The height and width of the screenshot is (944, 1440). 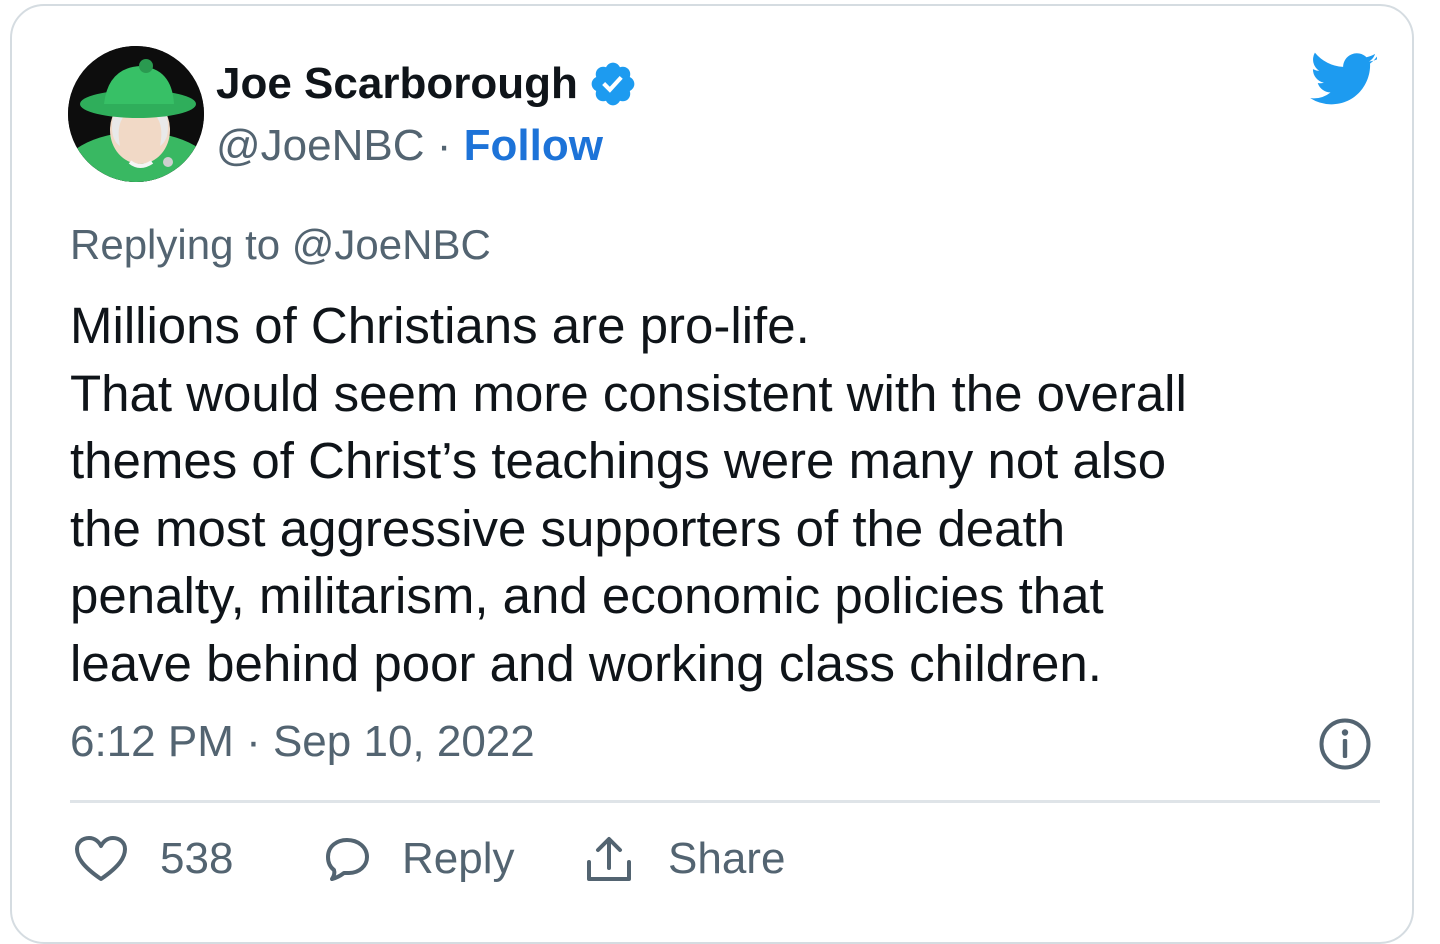 I want to click on reply-button: Reply, so click(x=418, y=859).